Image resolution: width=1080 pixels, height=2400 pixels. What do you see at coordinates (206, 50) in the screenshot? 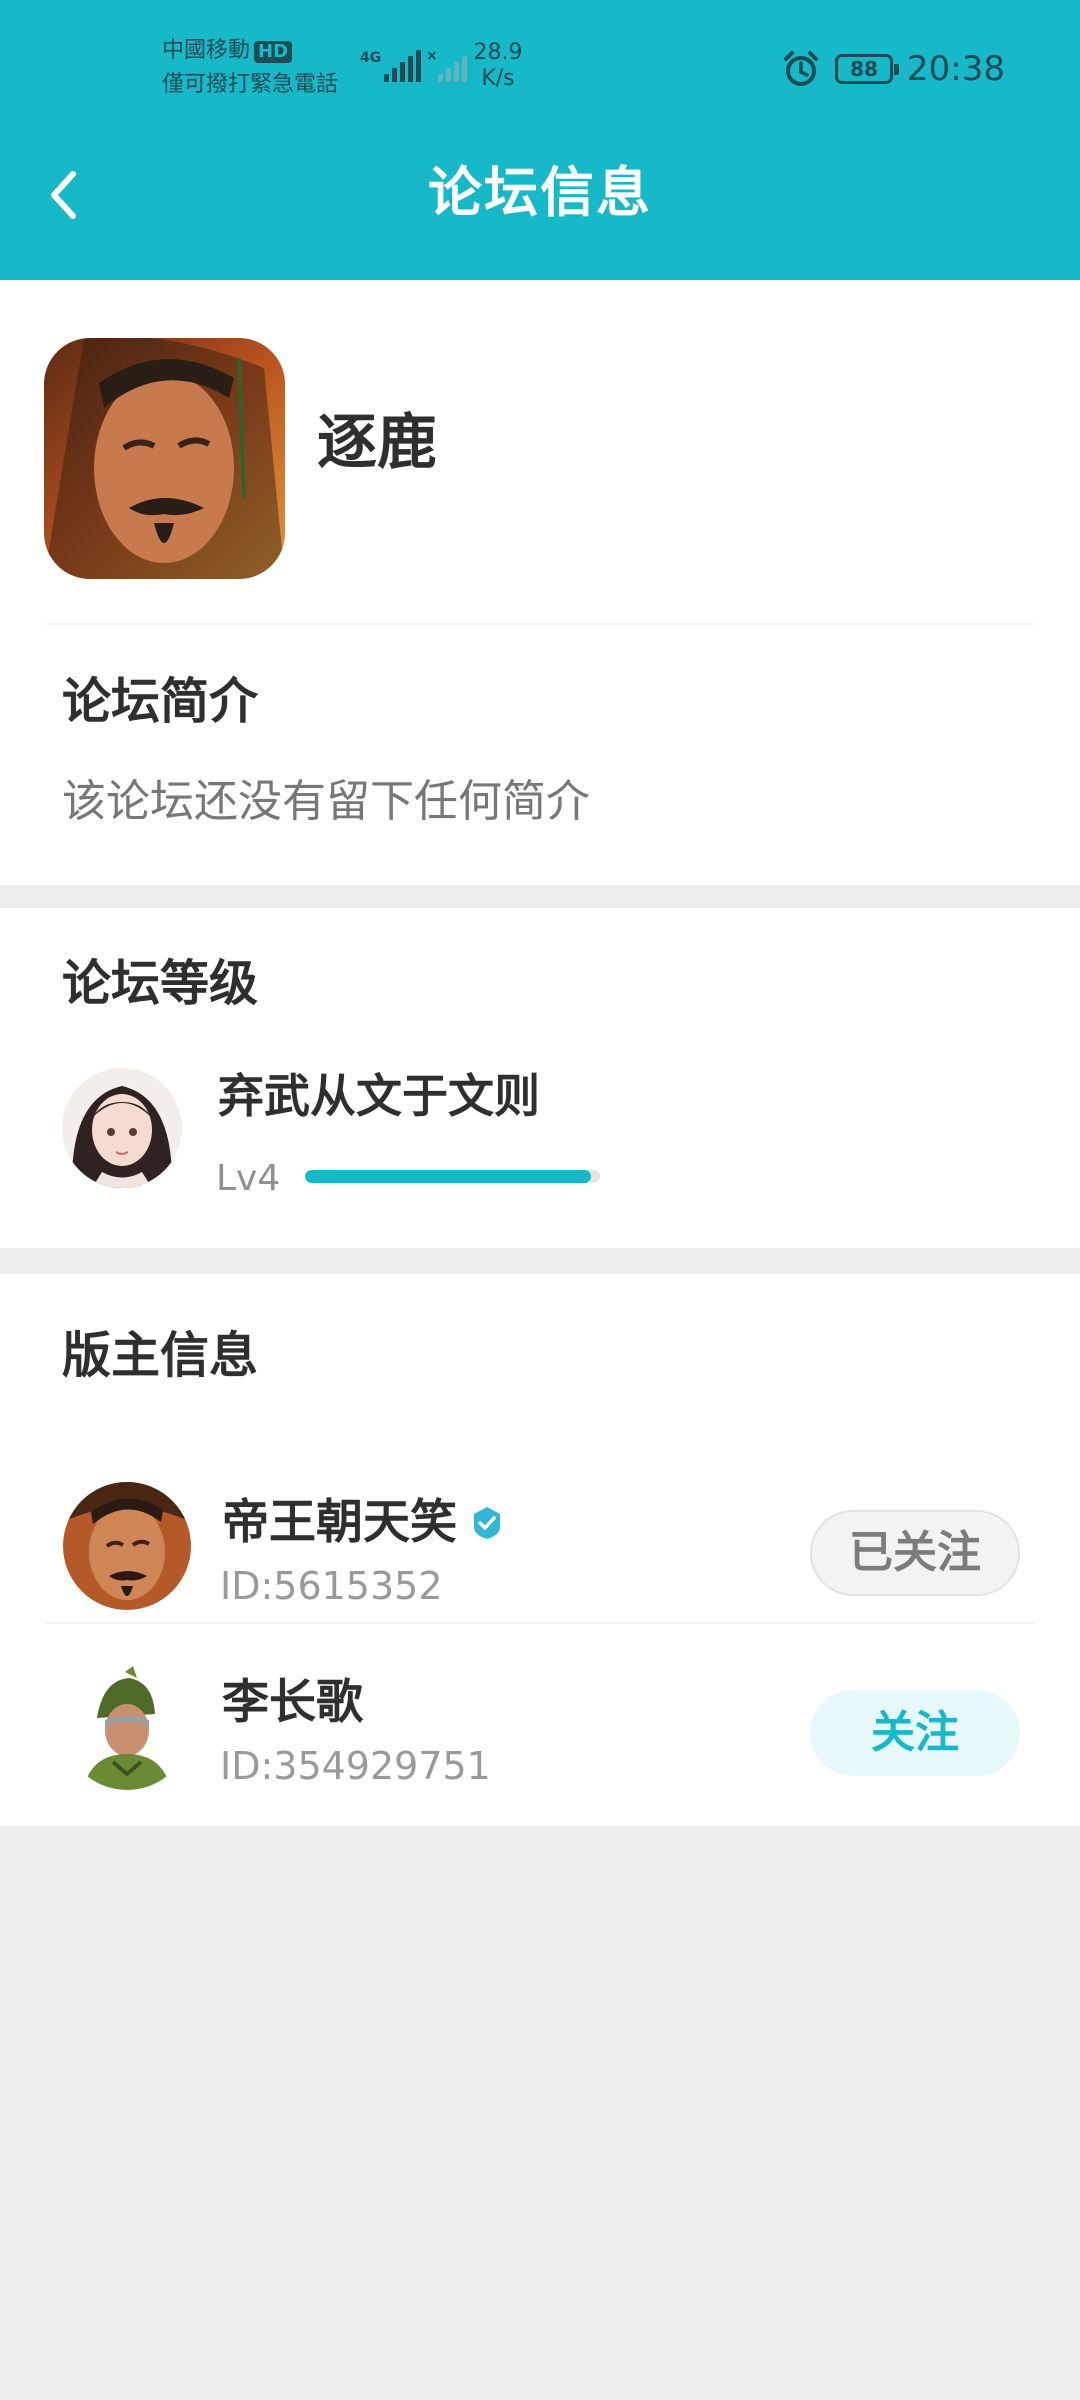
I see `carrier-name: 中國移動` at bounding box center [206, 50].